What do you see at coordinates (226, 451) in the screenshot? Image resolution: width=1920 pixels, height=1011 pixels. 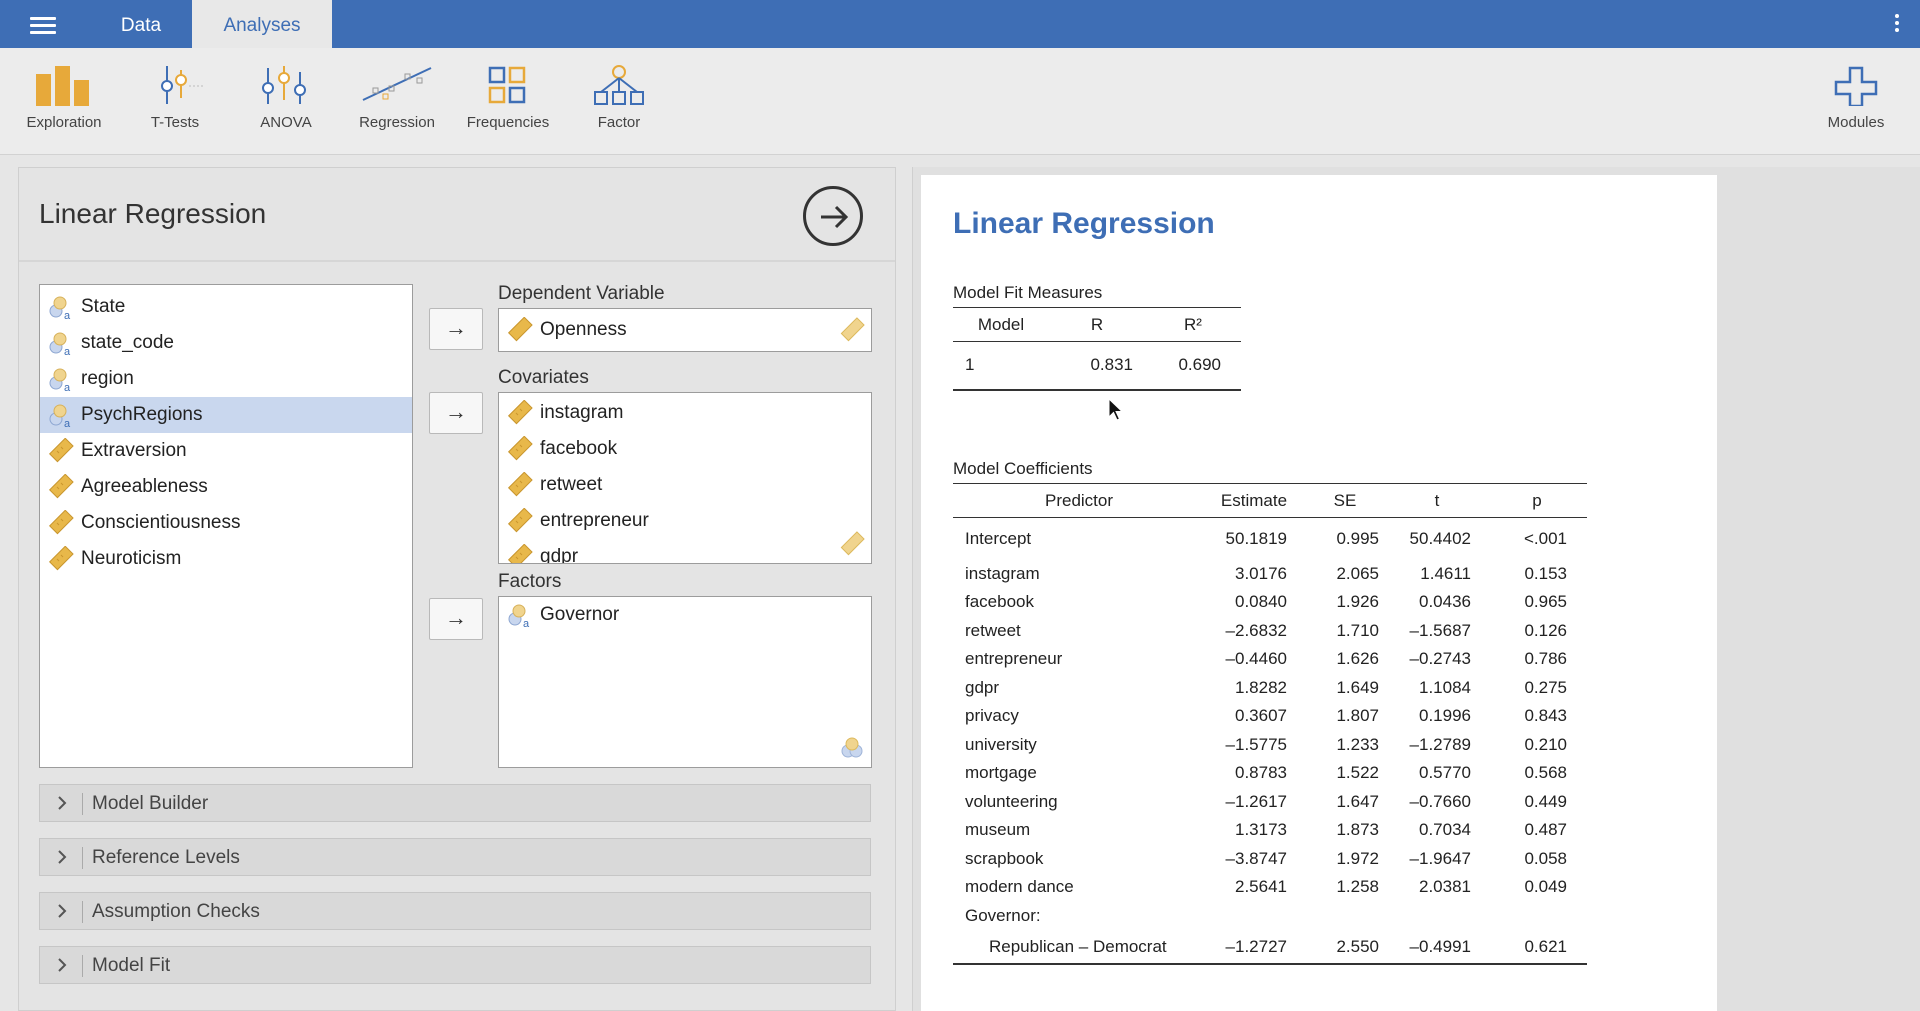 I see `variable-item: Extraversion` at bounding box center [226, 451].